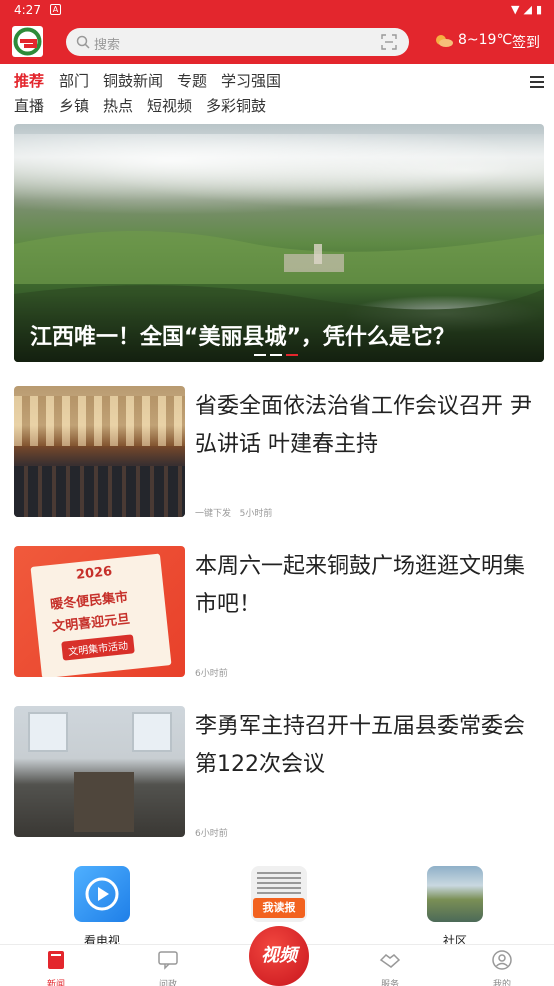  Describe the element at coordinates (242, 337) in the screenshot. I see `banner-title: 江西唯一！全国“美丽县城”，凭什么是它？` at that location.